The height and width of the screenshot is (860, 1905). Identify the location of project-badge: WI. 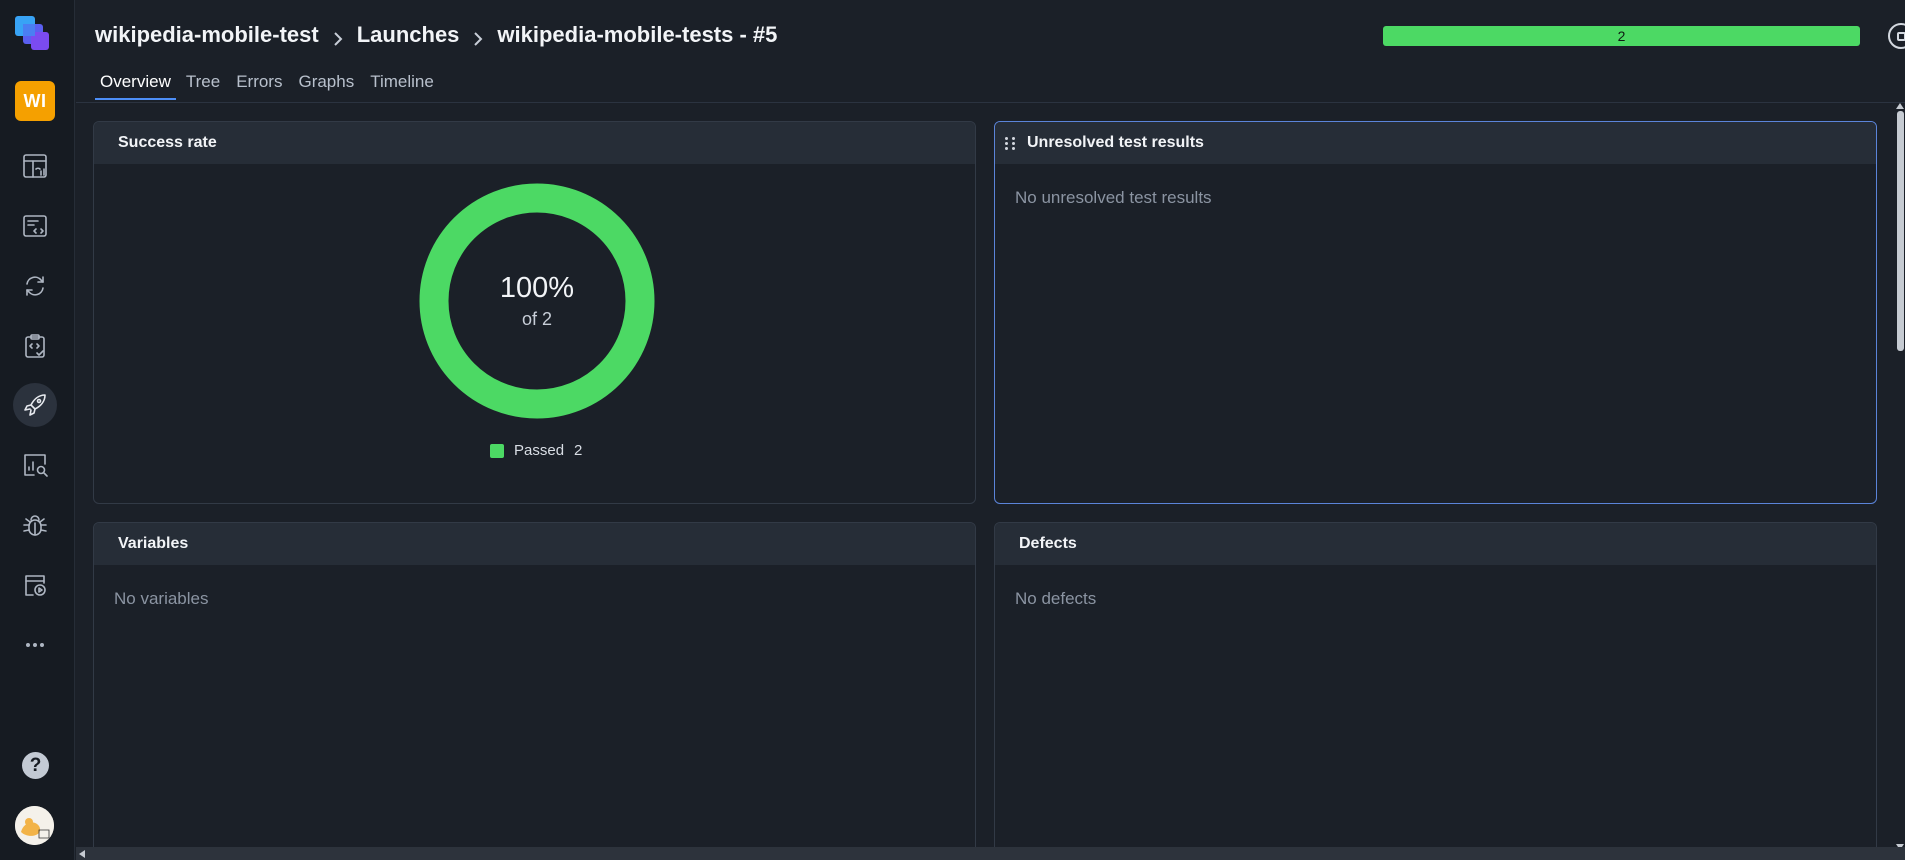
(35, 101).